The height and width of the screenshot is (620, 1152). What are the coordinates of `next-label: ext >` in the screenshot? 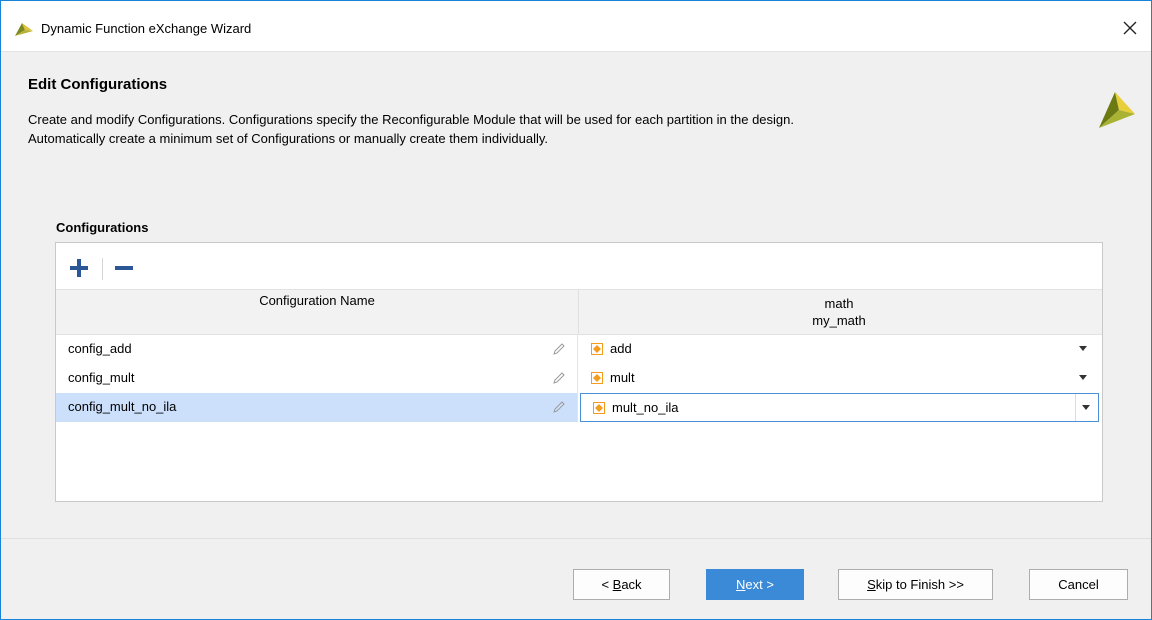 It's located at (759, 584).